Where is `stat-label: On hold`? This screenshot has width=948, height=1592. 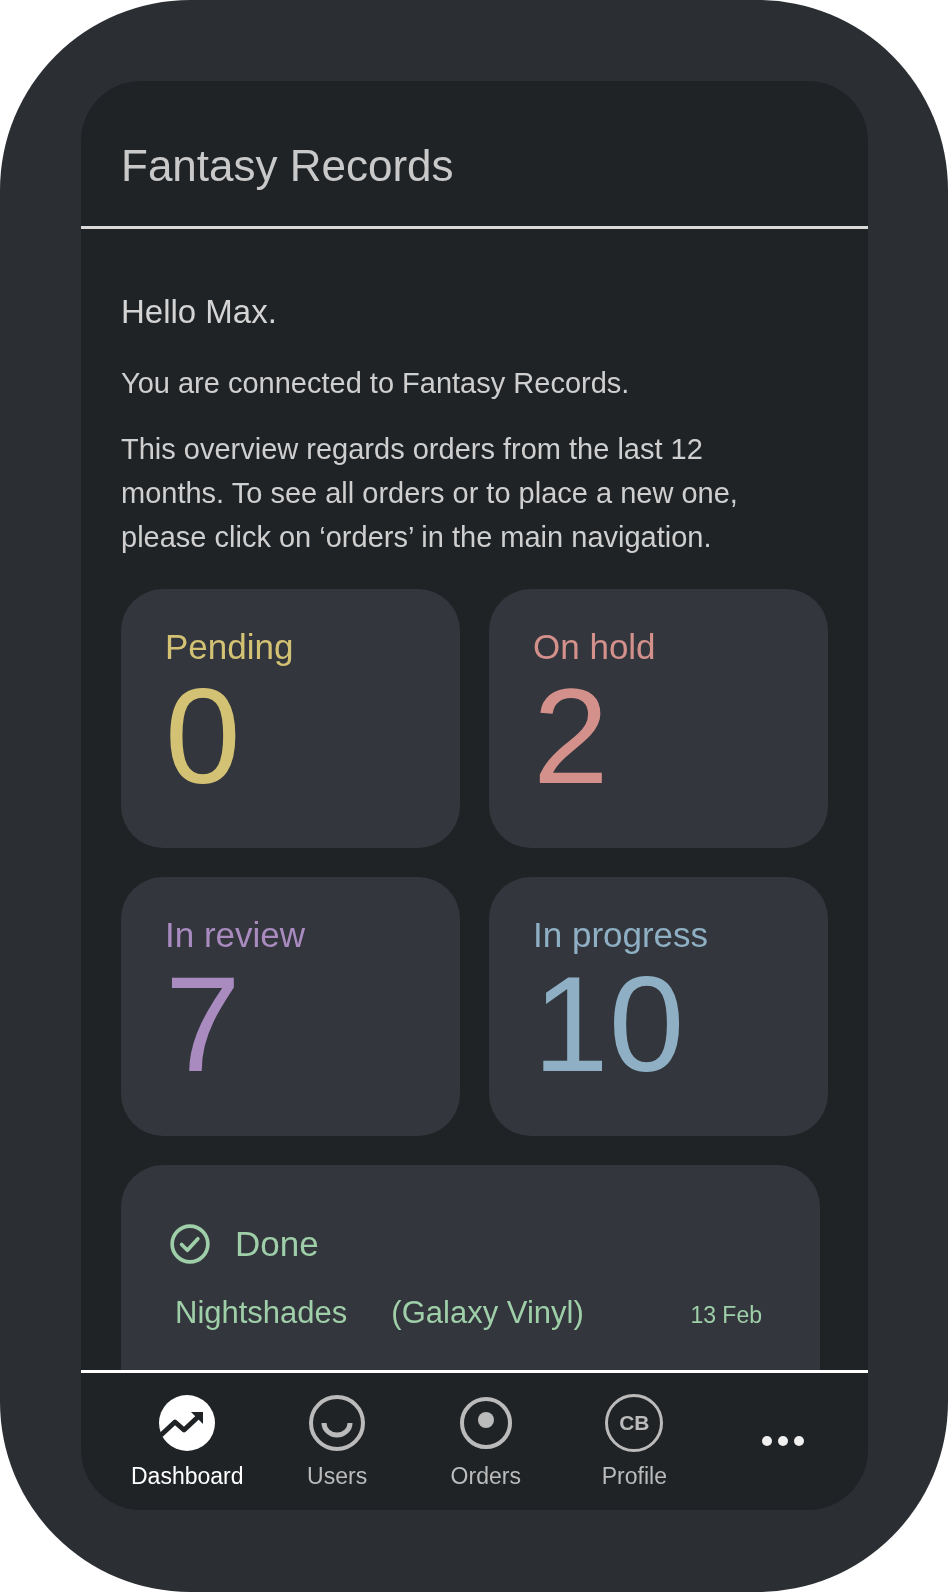 stat-label: On hold is located at coordinates (595, 647).